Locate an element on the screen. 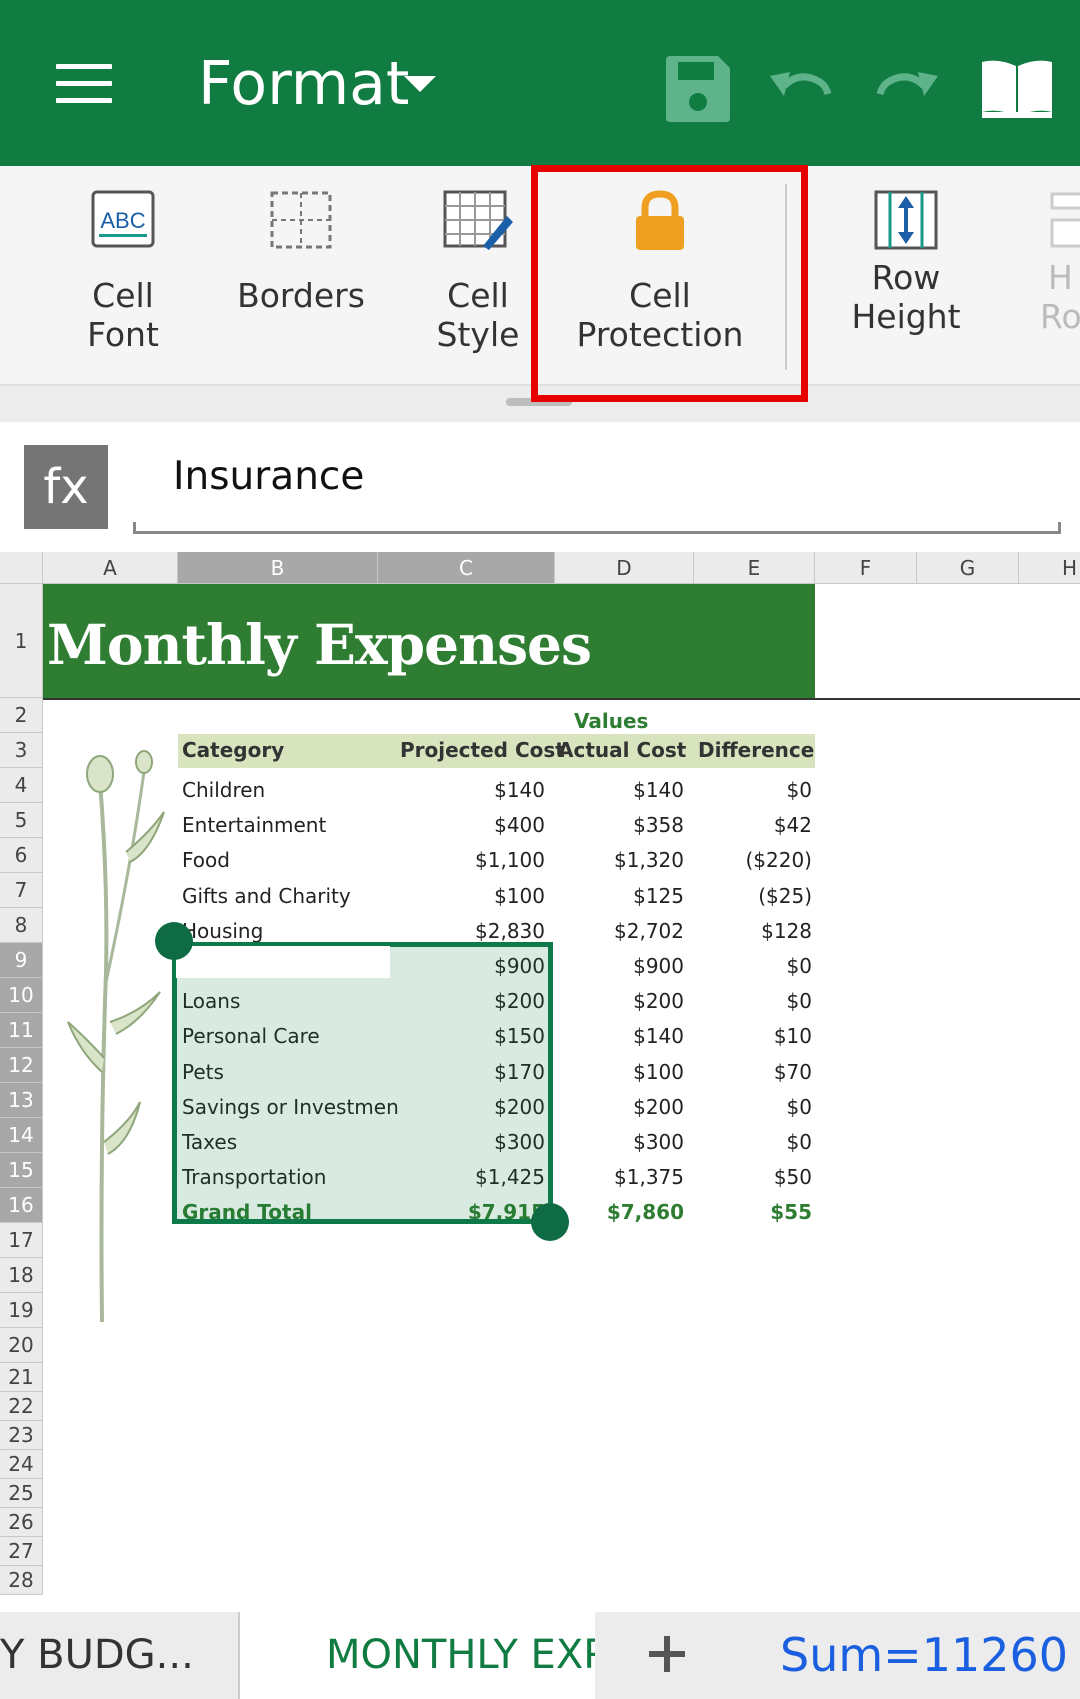 The image size is (1080, 1699). header-projected-cost: Projected Cost is located at coordinates (482, 750).